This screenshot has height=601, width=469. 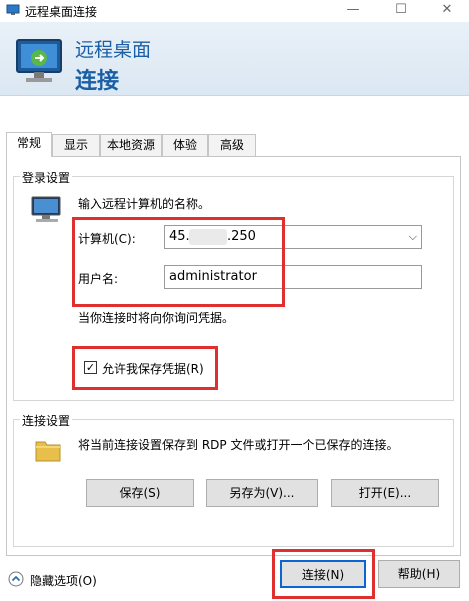 I want to click on login-instruction: 输入远程计算机的名称。, so click(x=144, y=204).